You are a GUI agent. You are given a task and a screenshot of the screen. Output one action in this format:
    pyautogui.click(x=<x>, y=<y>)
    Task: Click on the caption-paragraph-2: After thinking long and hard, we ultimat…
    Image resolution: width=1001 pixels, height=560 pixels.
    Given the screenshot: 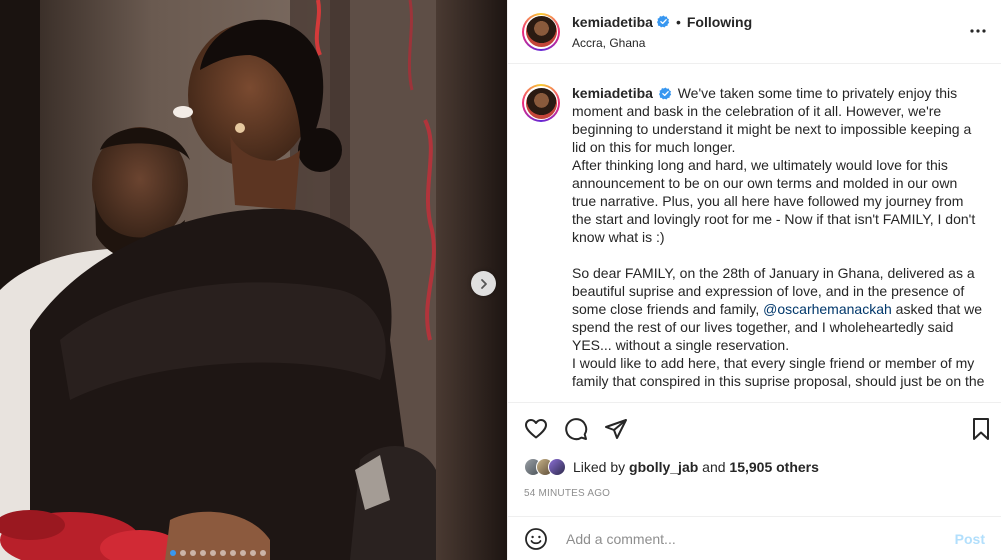 What is the action you would take?
    pyautogui.click(x=774, y=201)
    